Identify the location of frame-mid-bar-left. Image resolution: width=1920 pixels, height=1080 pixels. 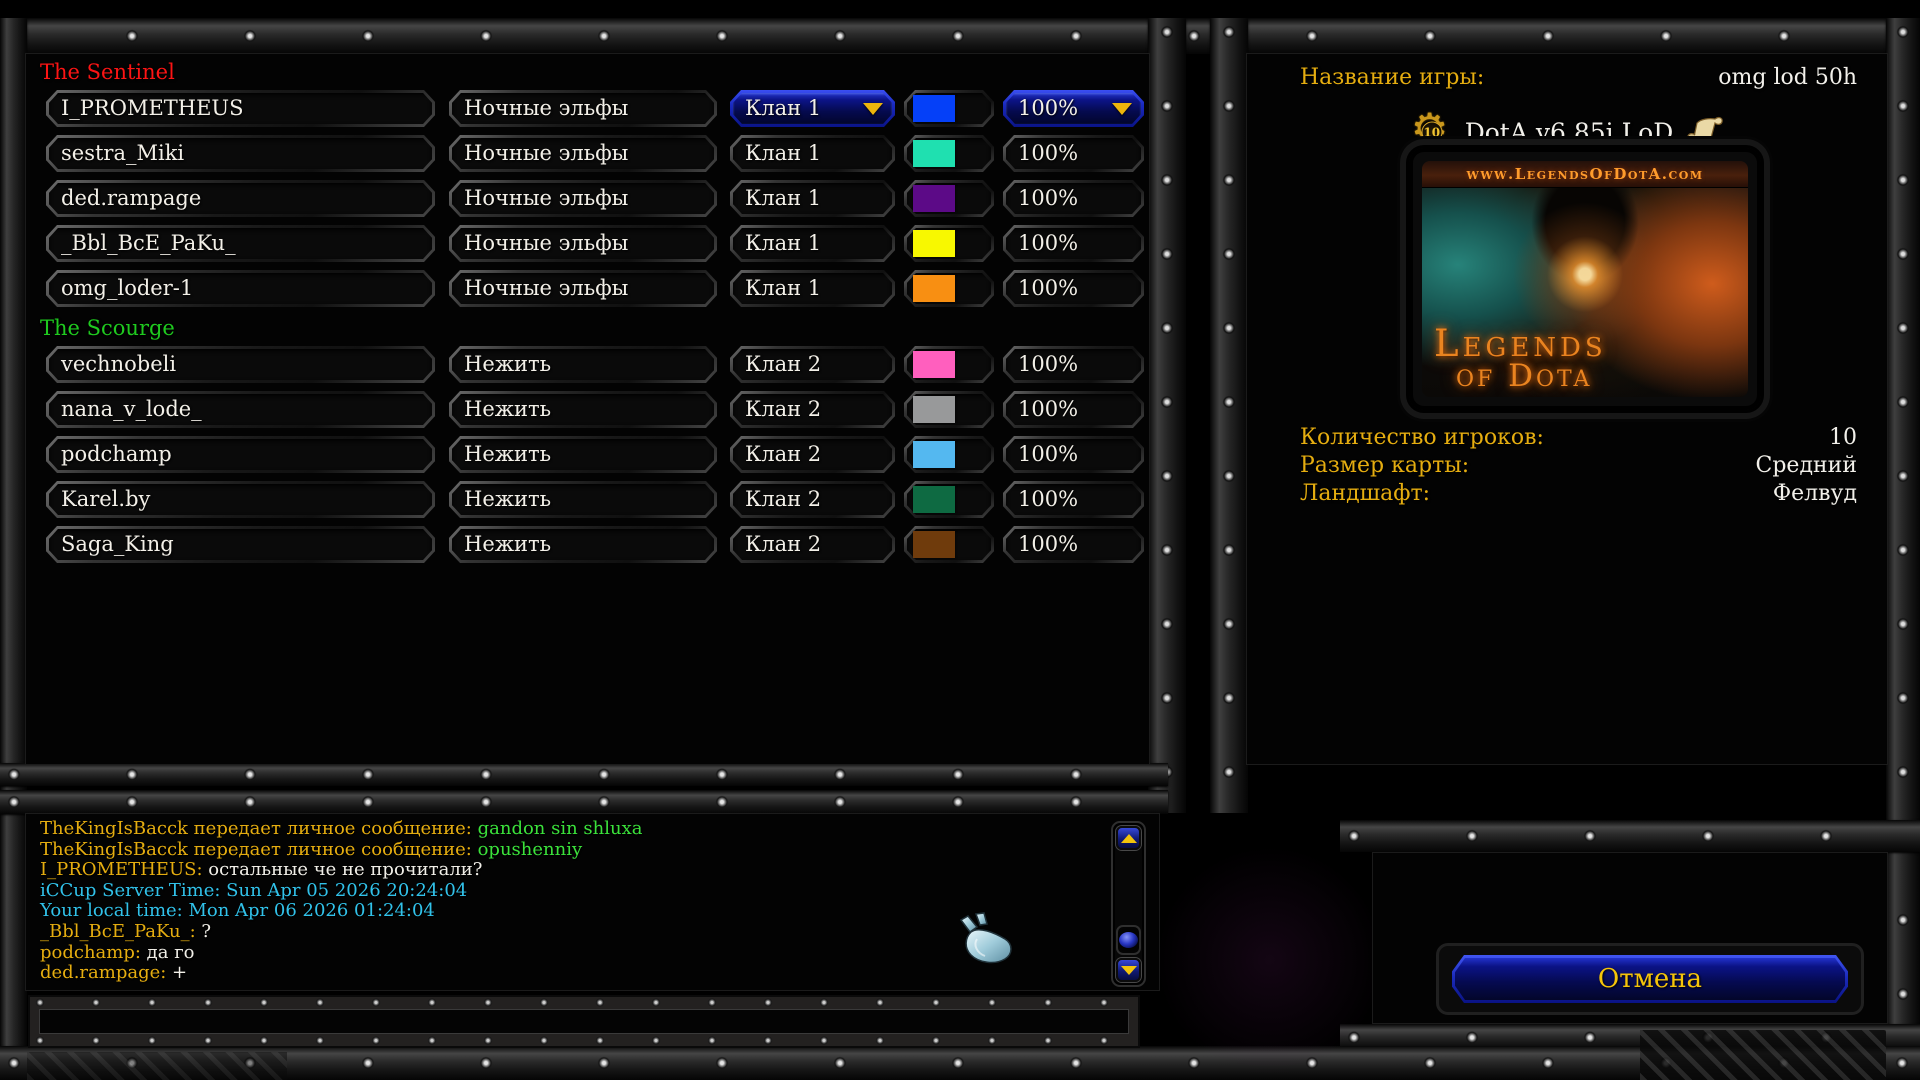
(1167, 415).